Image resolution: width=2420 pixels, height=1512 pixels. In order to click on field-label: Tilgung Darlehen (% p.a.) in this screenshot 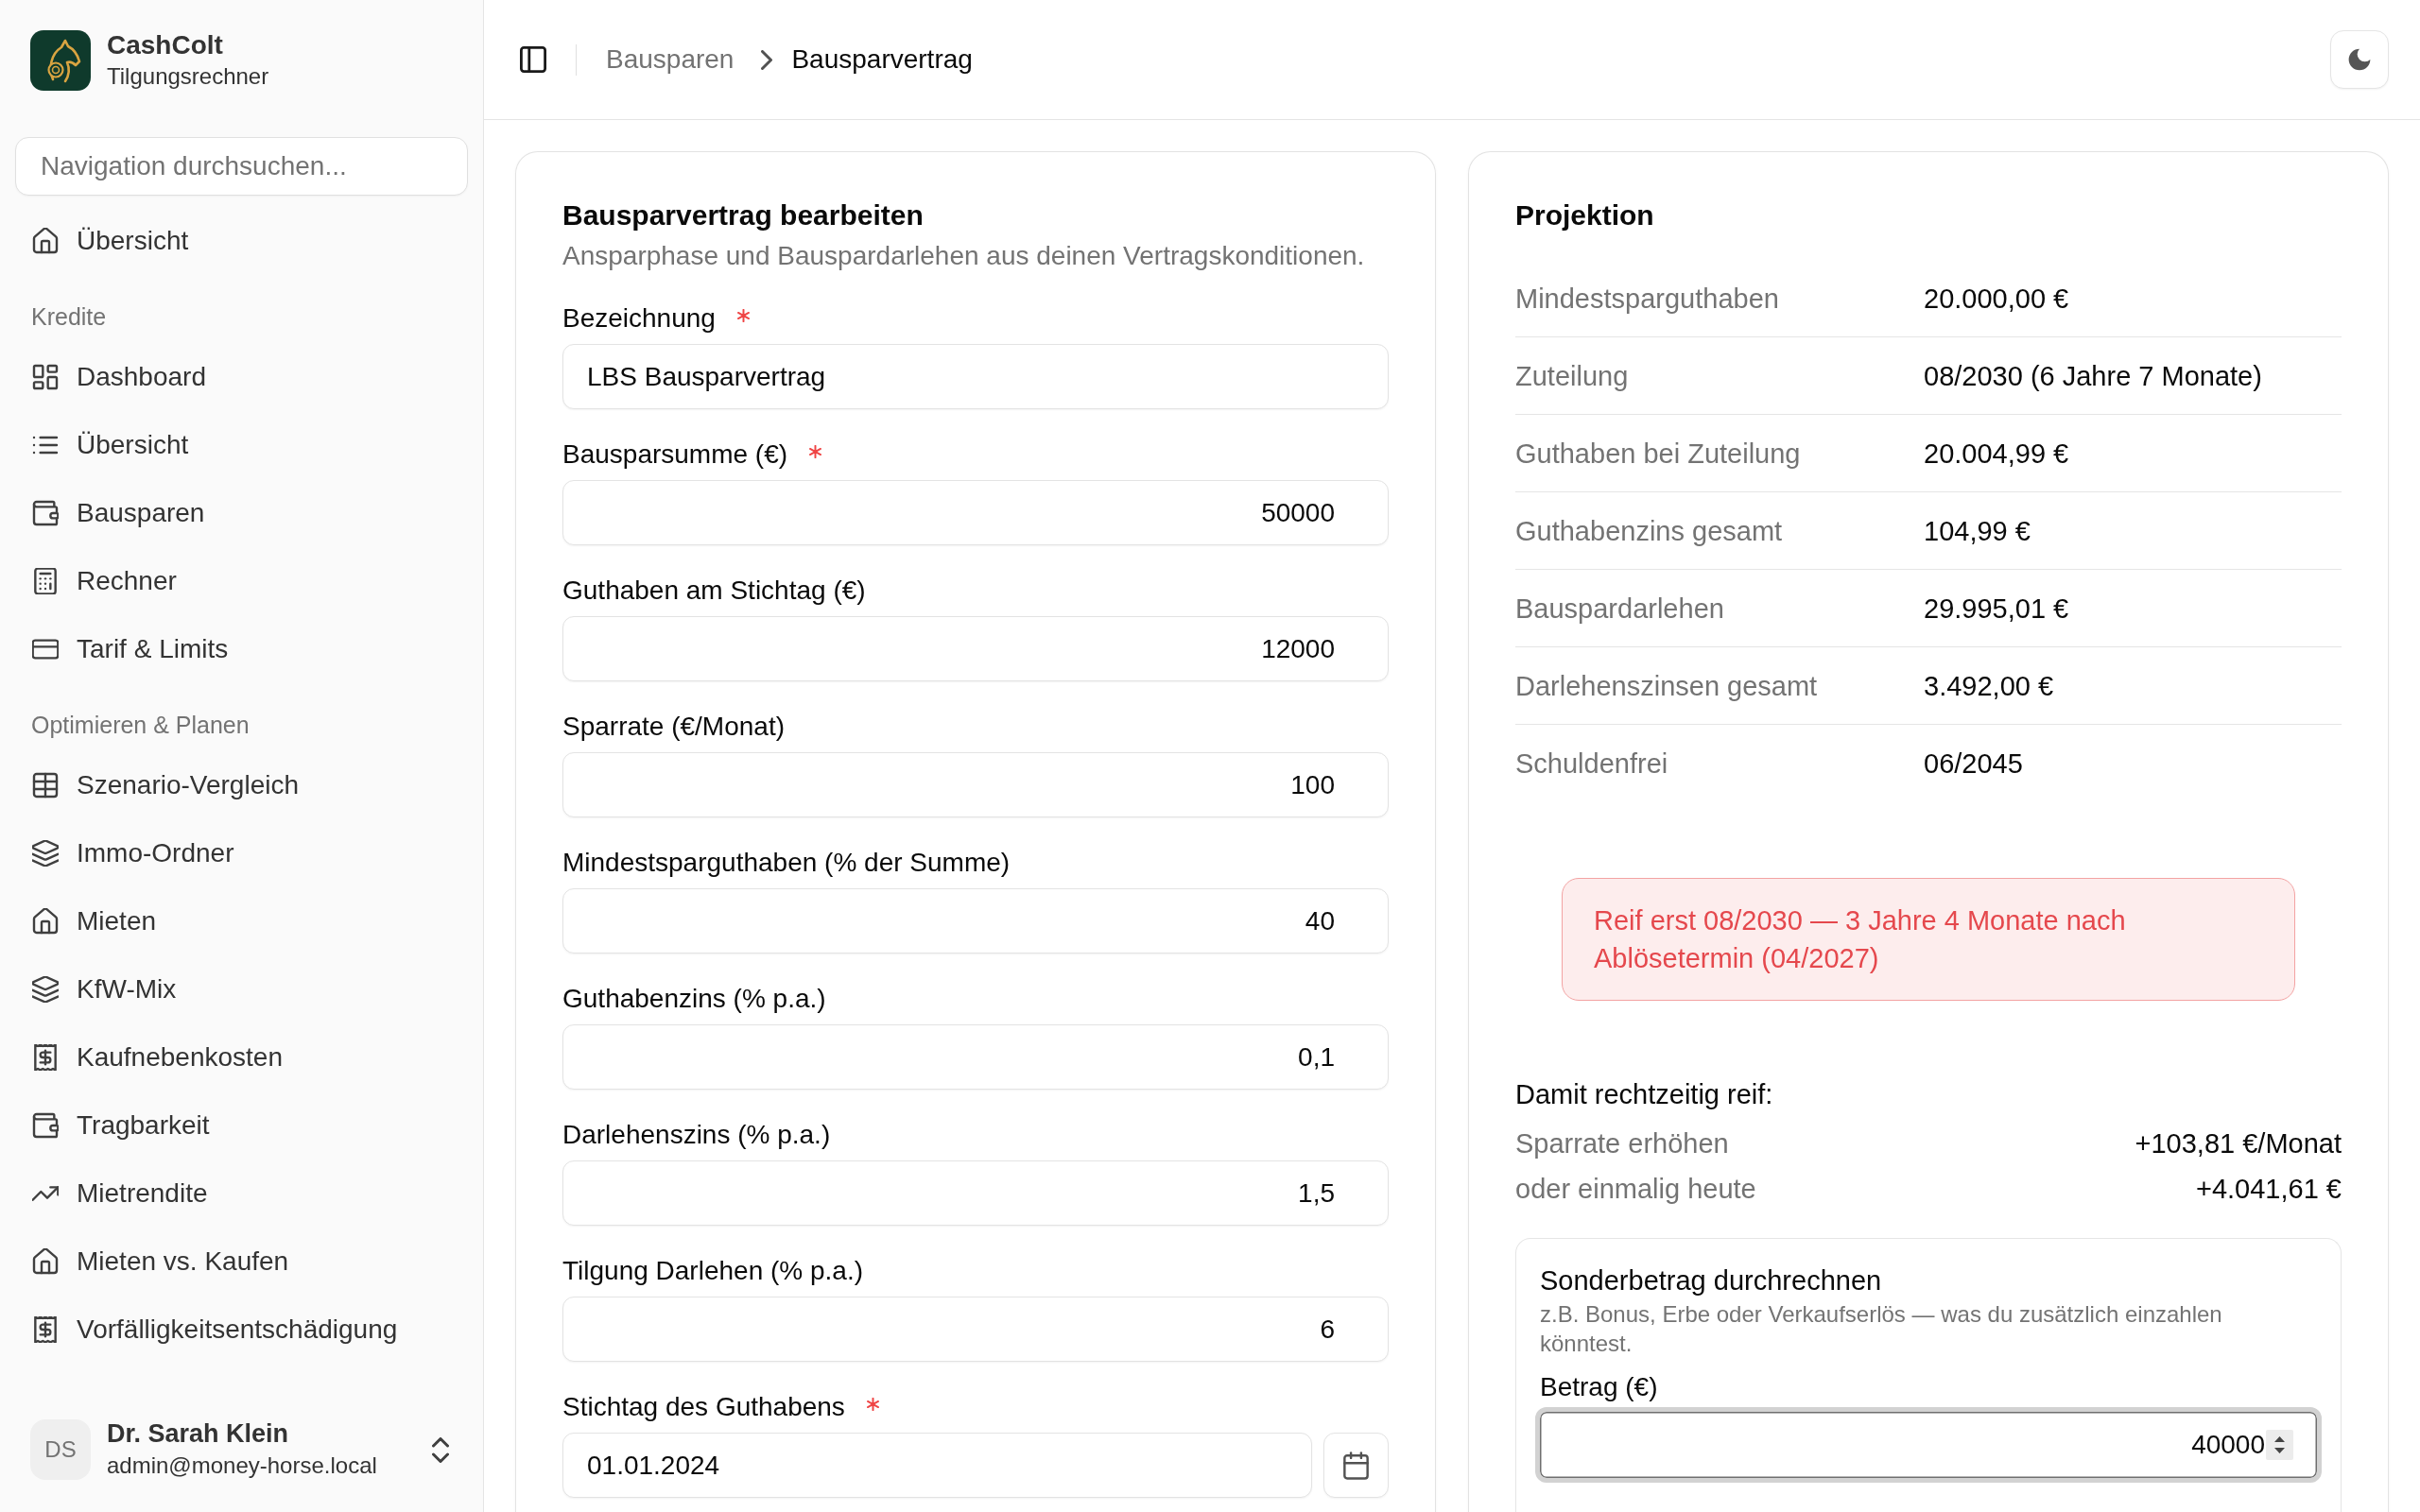, I will do `click(712, 1271)`.